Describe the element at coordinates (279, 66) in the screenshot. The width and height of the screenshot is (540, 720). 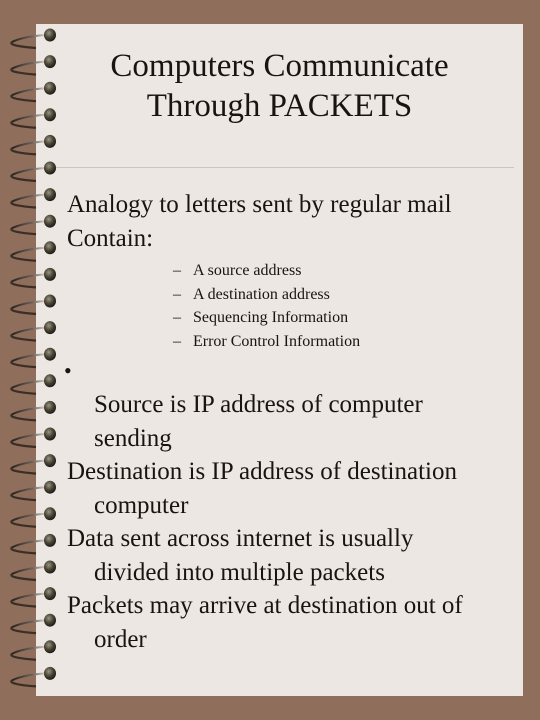
I see `title-line-1: Computers Communicate` at that location.